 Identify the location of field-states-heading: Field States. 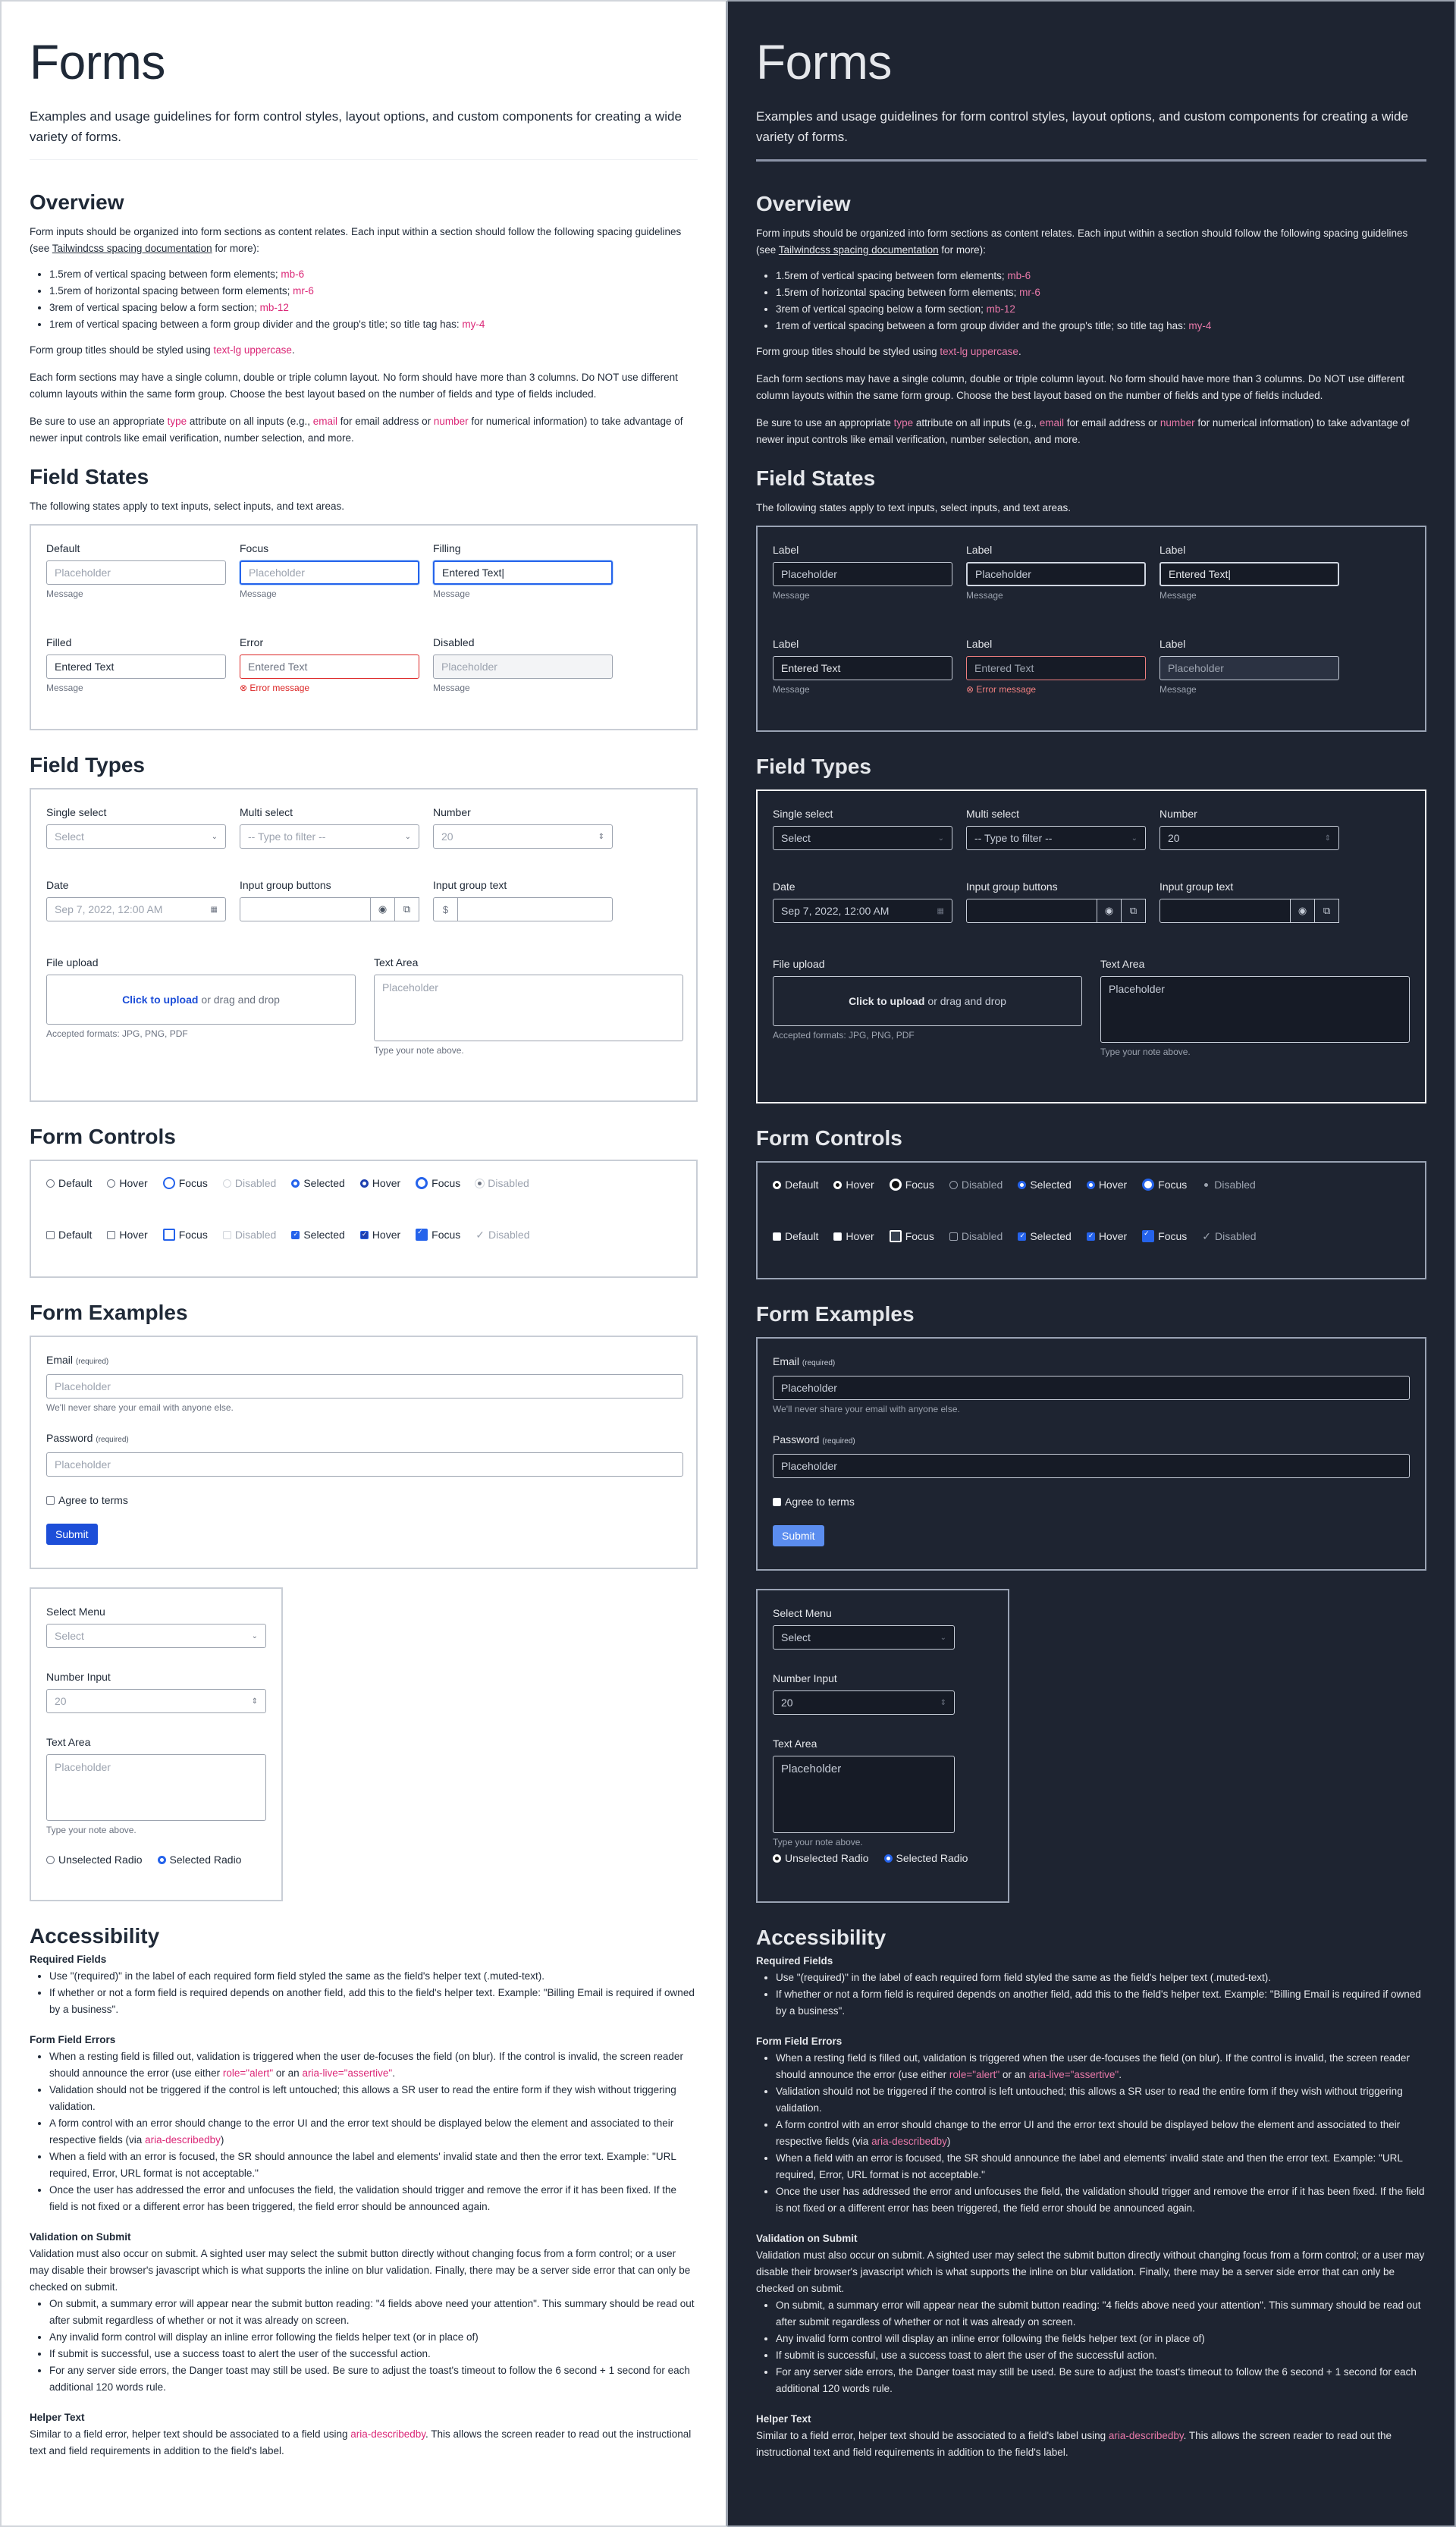
(816, 478).